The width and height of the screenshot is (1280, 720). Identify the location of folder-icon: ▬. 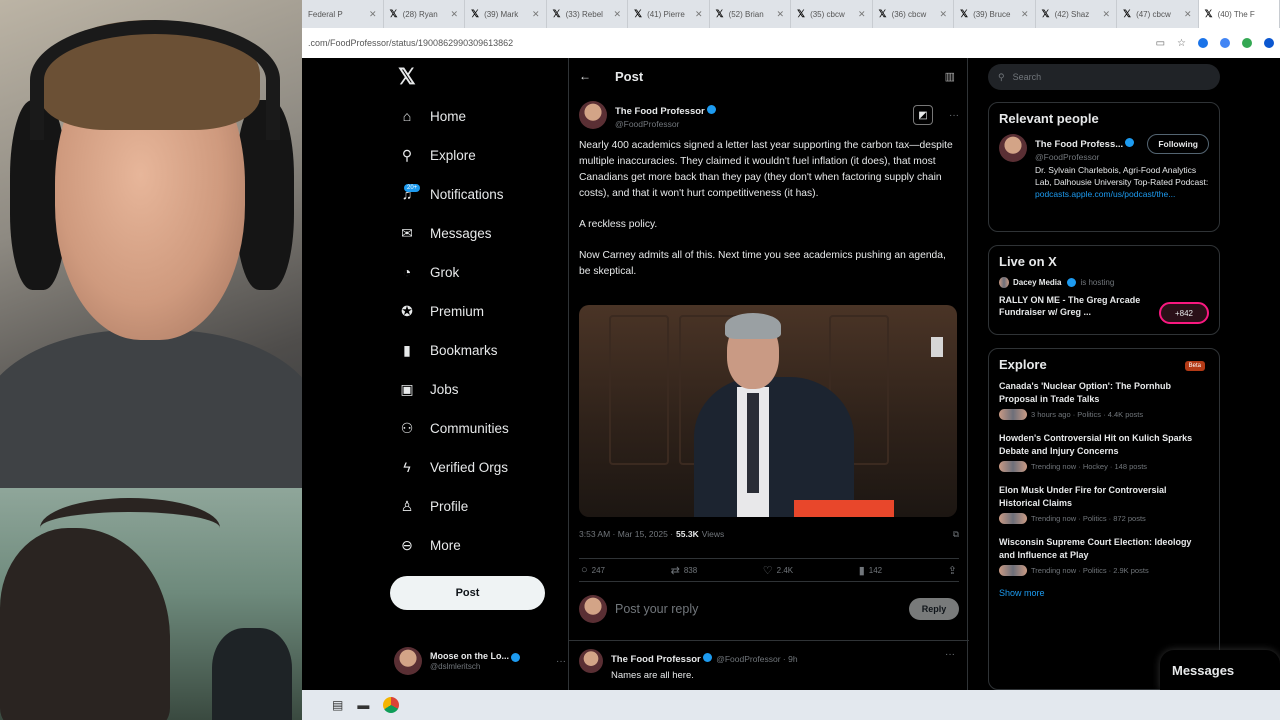
(363, 705).